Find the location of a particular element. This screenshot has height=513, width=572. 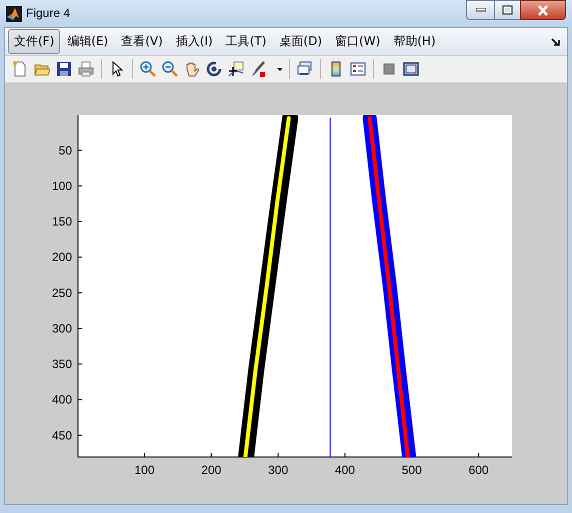

tick-label: 500 is located at coordinates (412, 470).